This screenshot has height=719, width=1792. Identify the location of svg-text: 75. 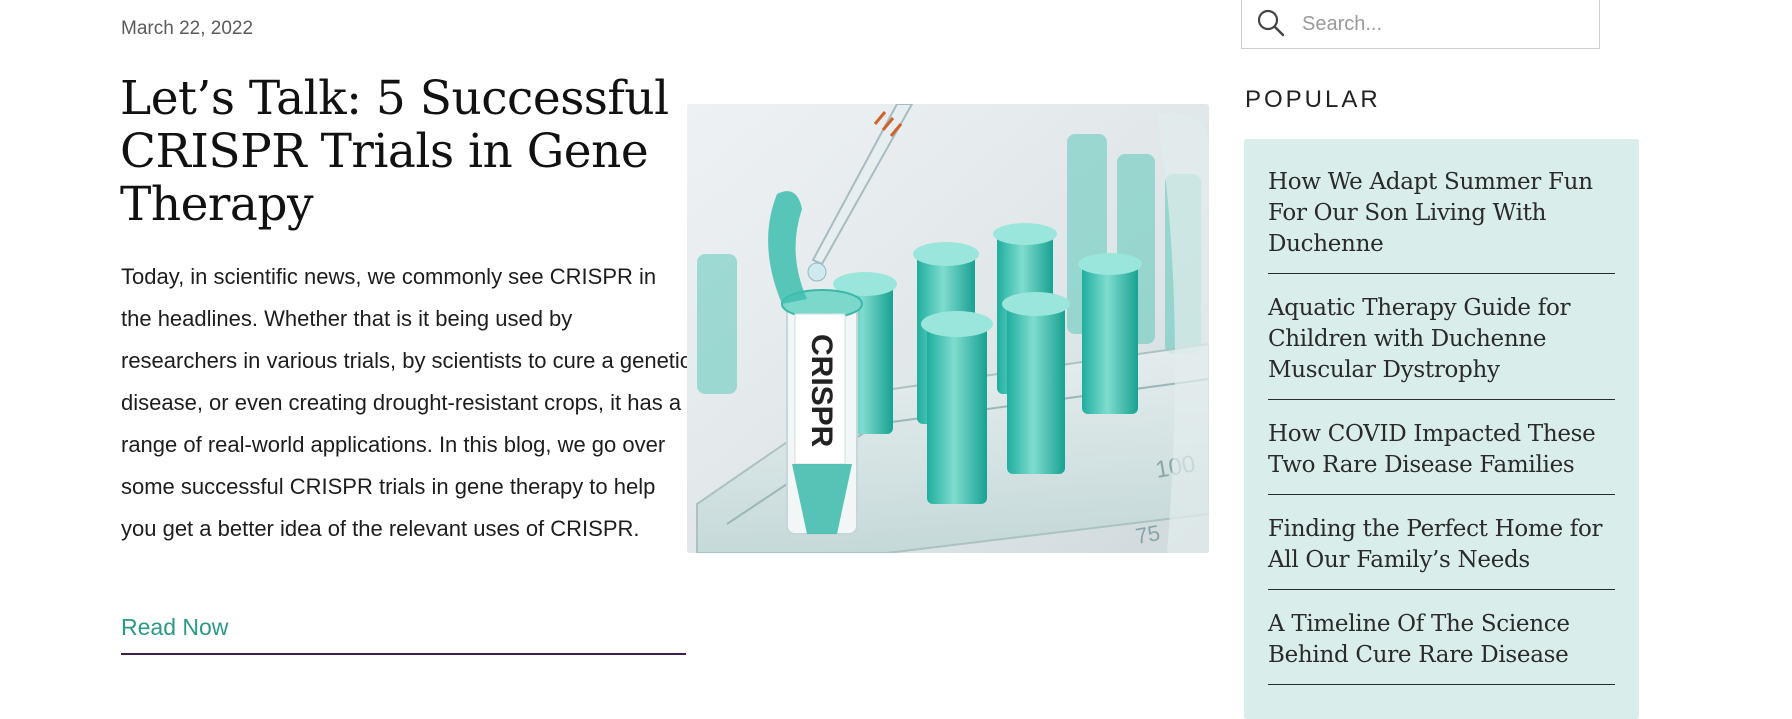
(1148, 534).